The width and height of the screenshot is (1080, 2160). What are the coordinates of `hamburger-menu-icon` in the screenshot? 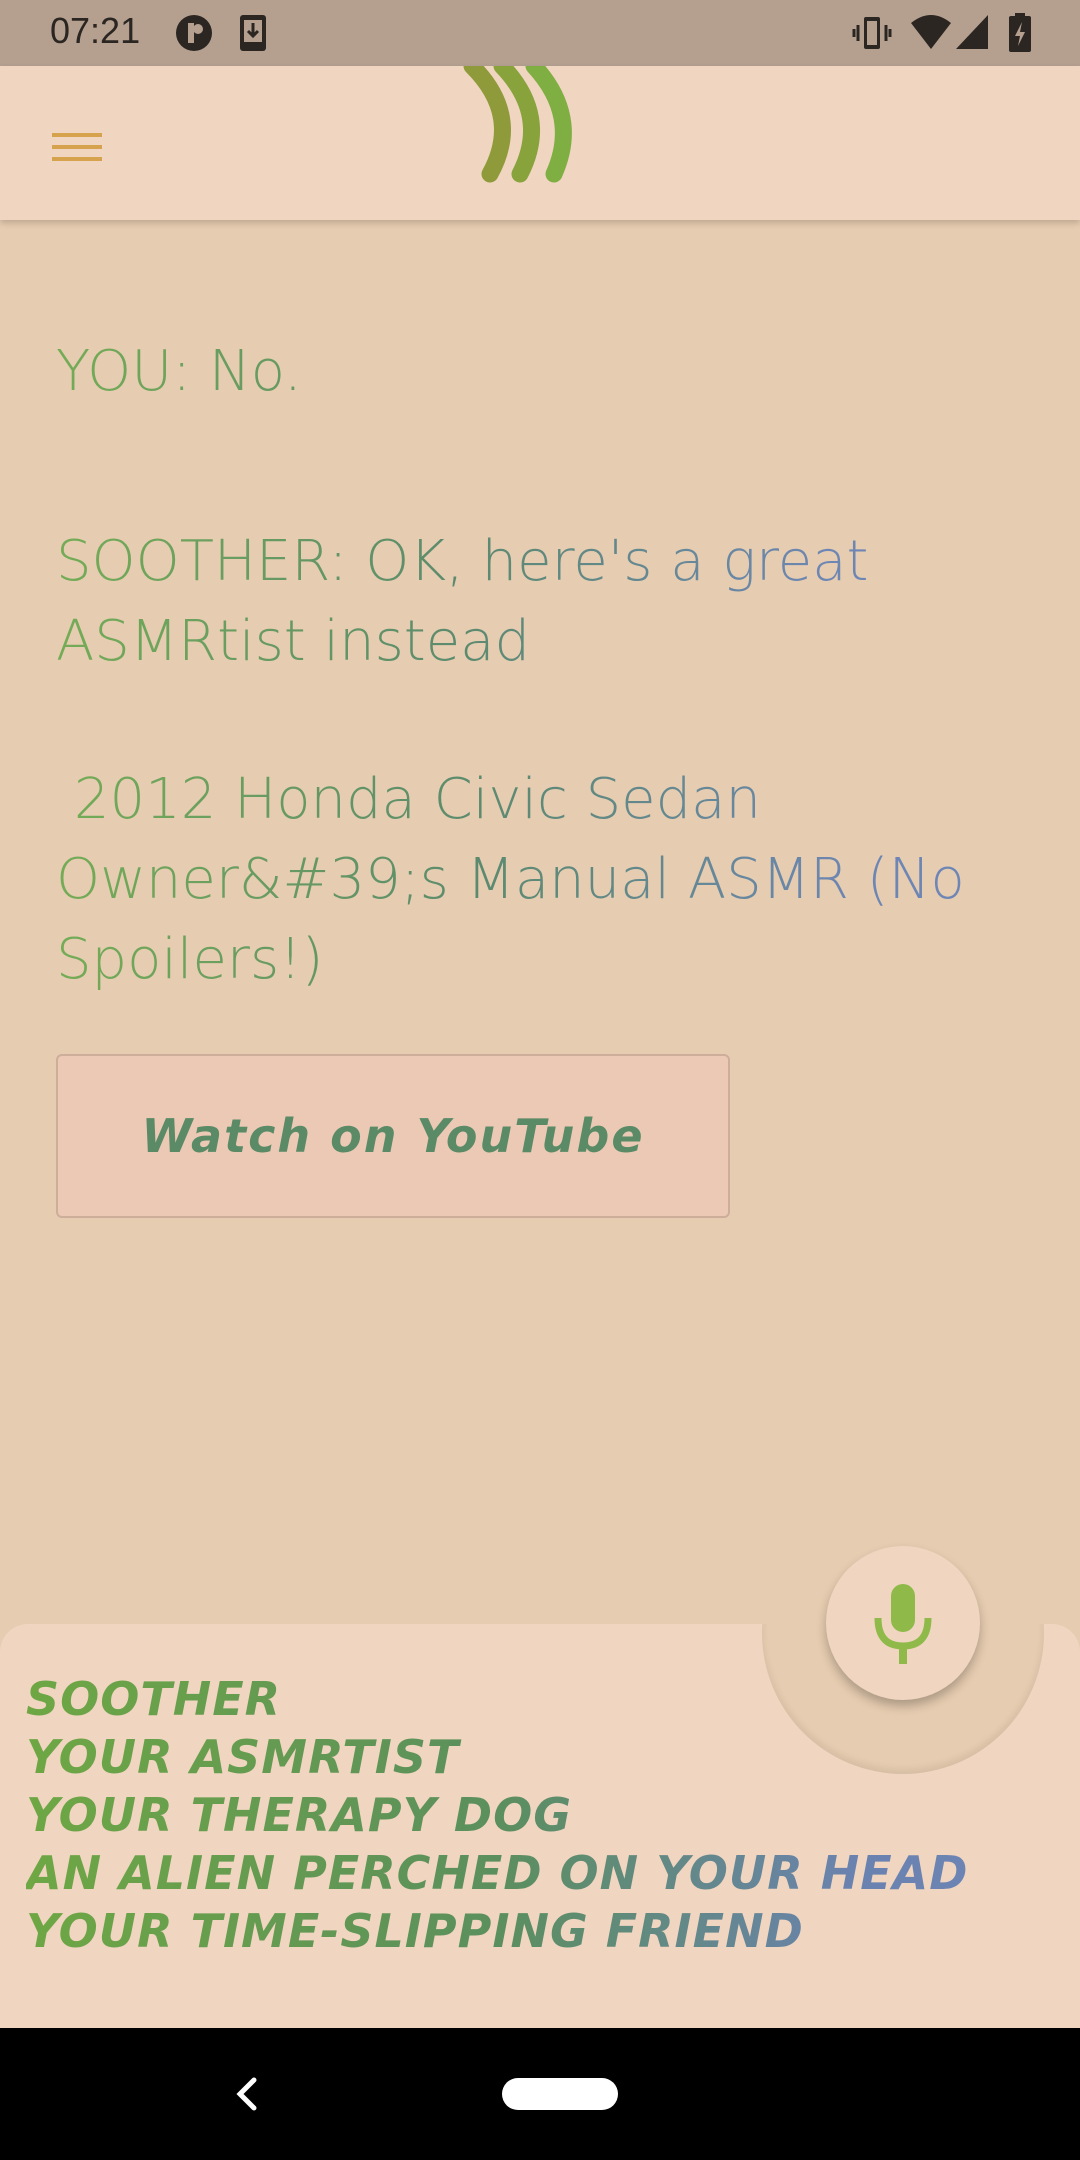 It's located at (77, 147).